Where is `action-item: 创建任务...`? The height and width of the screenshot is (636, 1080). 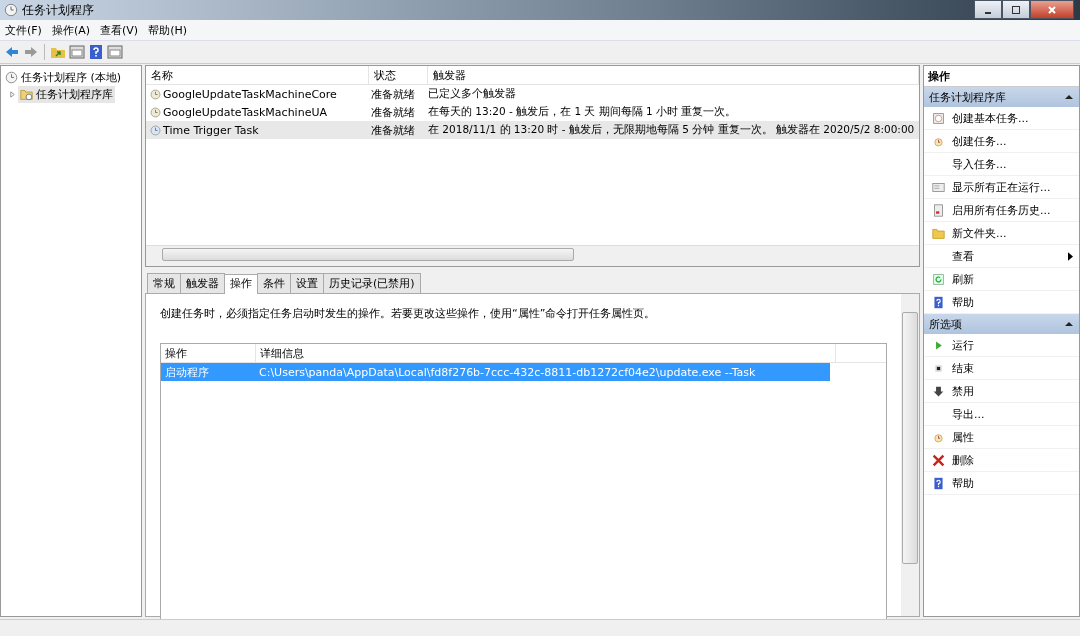
action-item: 创建任务... is located at coordinates (1001, 141).